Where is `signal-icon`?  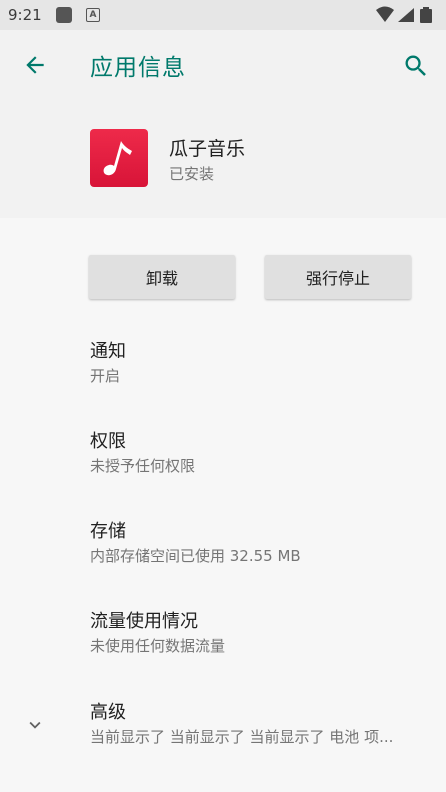 signal-icon is located at coordinates (406, 15).